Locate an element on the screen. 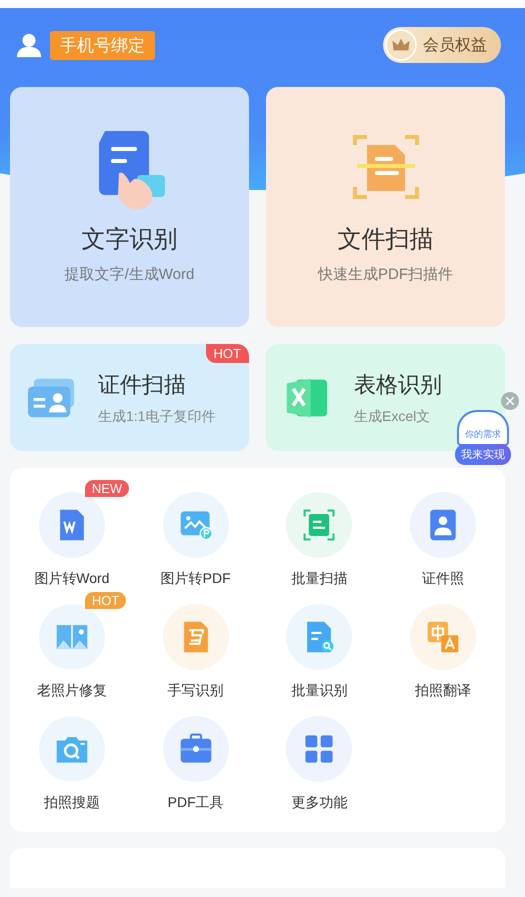  tool-label: 图片转PDF is located at coordinates (195, 579).